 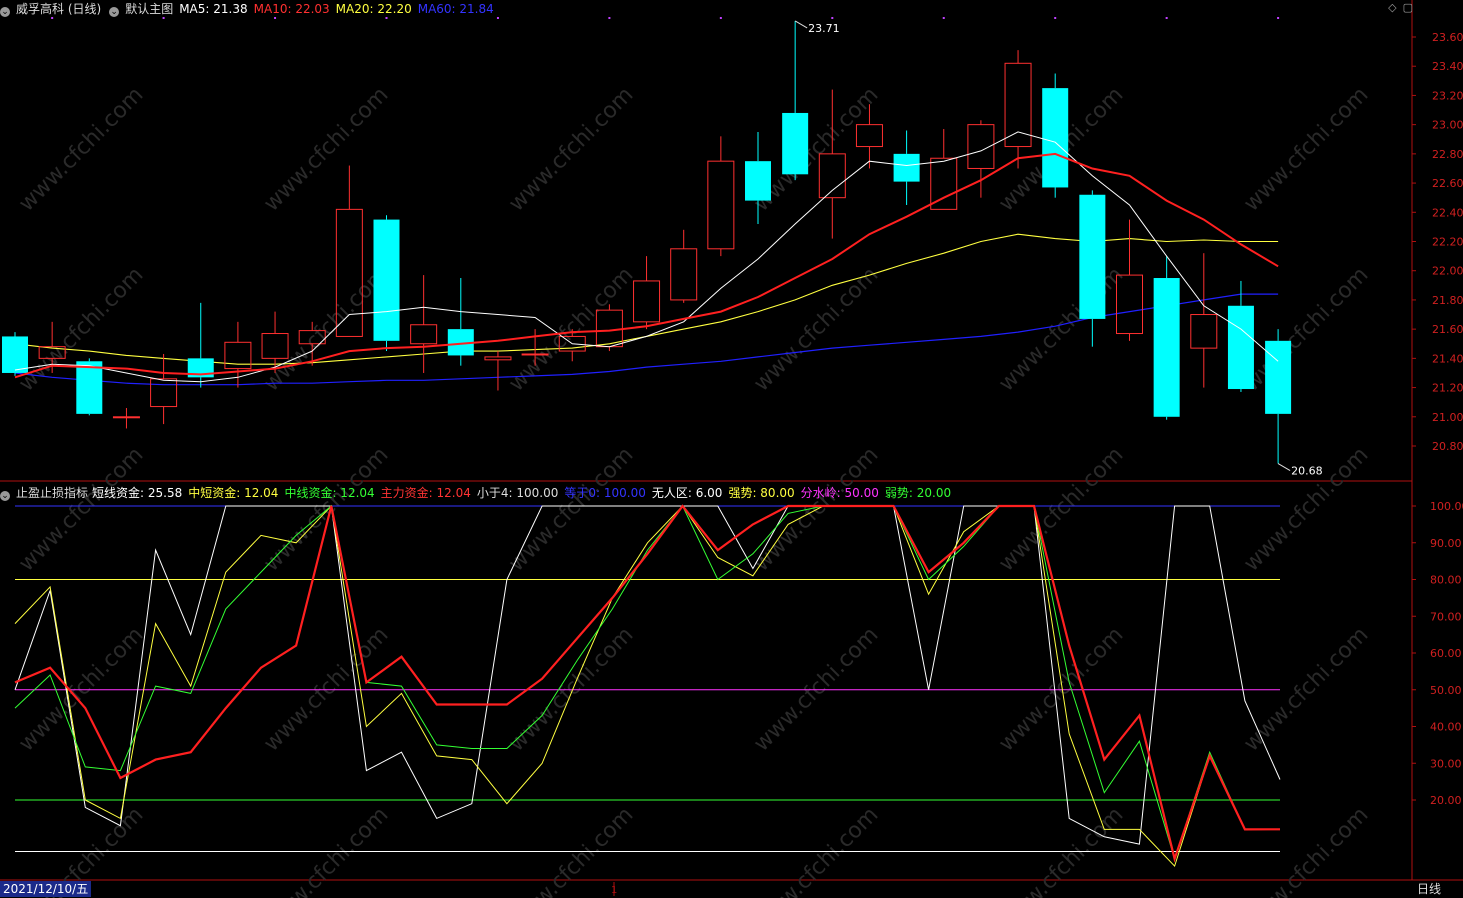 I want to click on date-readout: 2021/12/10/五, so click(x=46, y=889).